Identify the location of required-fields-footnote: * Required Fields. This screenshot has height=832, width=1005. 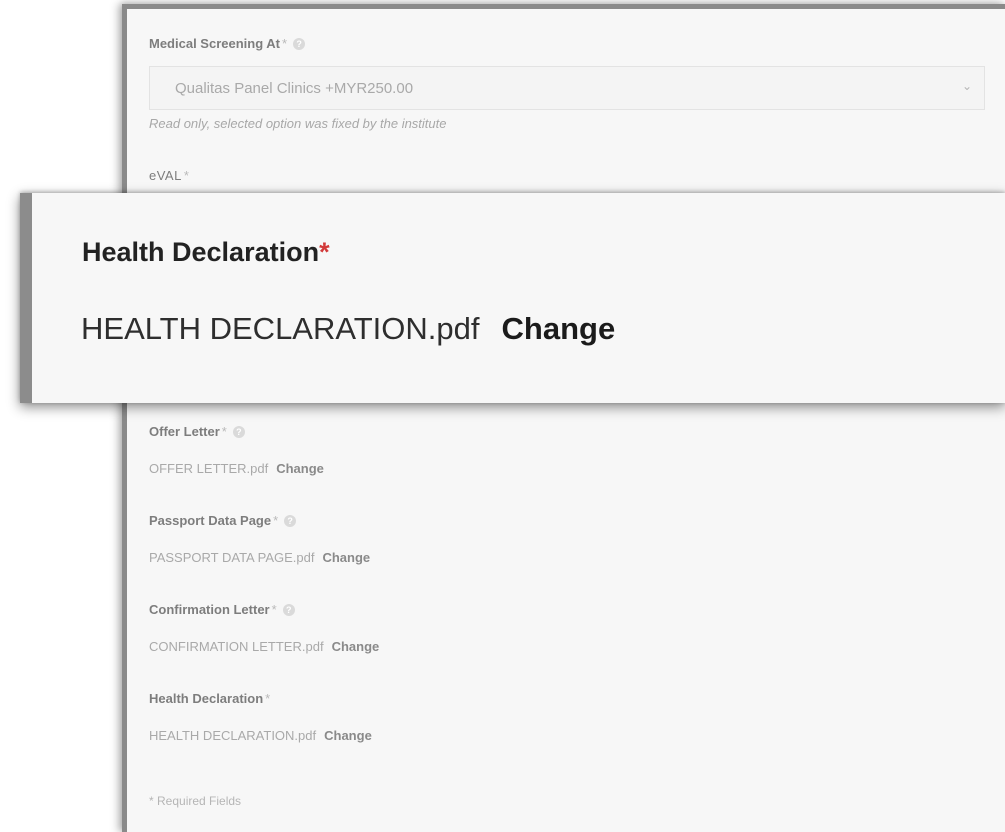
(195, 801).